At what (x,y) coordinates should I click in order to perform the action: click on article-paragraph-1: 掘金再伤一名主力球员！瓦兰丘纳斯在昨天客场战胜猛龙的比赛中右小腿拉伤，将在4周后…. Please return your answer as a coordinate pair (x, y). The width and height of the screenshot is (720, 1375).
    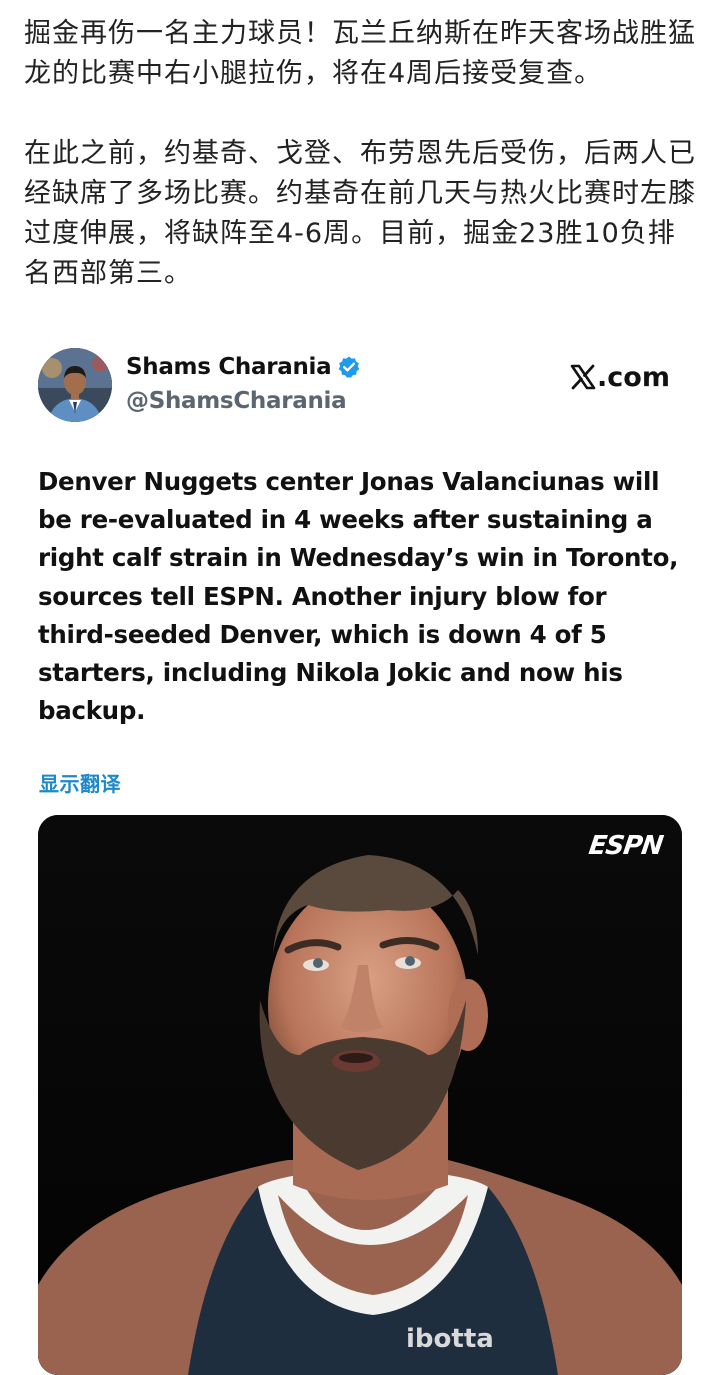
    Looking at the image, I should click on (360, 53).